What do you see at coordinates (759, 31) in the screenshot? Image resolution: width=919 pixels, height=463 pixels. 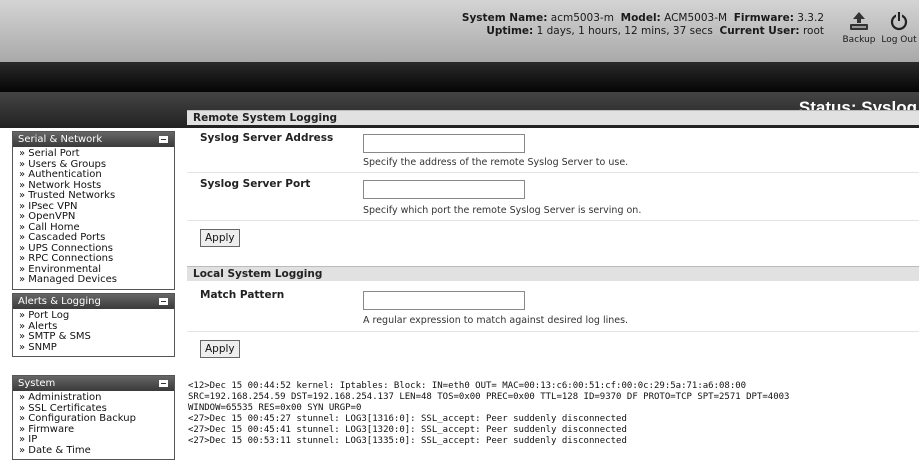 I see `current-user-label: Current User:` at bounding box center [759, 31].